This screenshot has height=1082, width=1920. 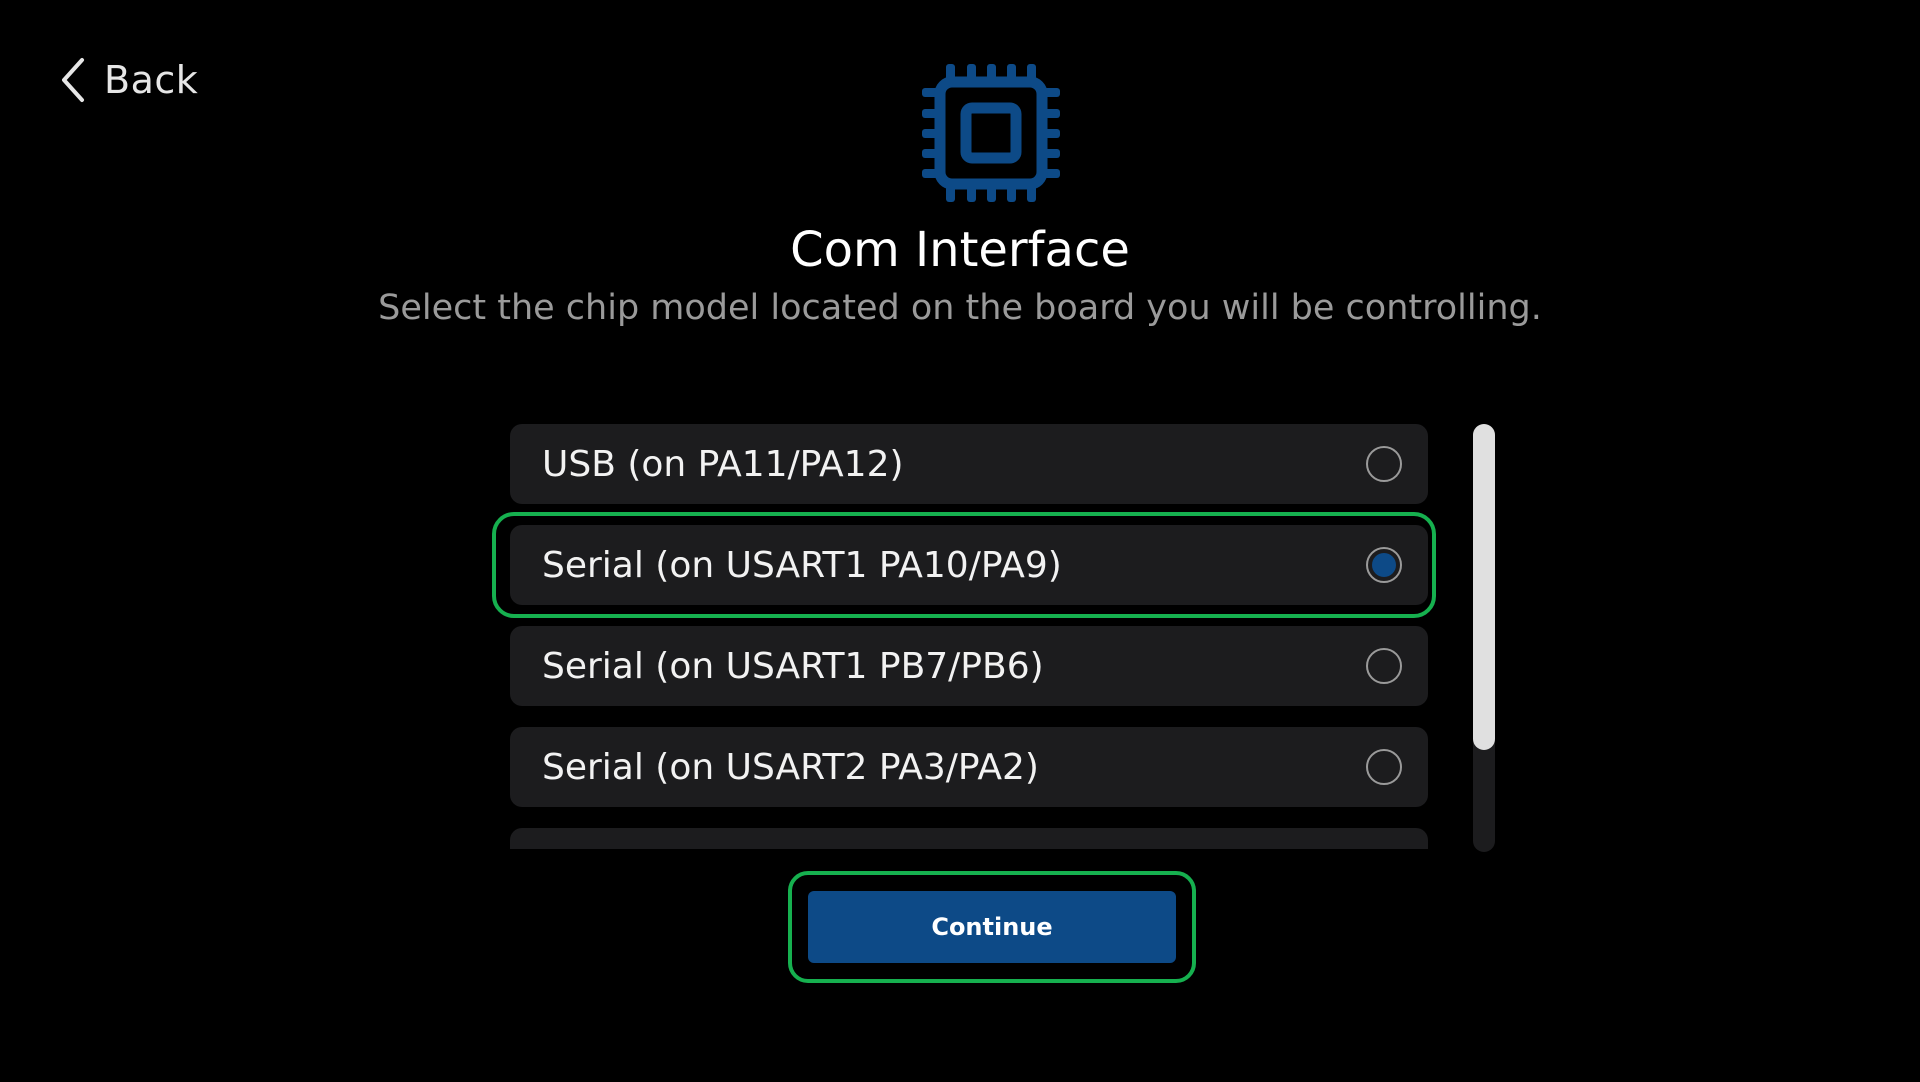 I want to click on option-label: Serial (on USART1 PA10/PA9), so click(x=802, y=565).